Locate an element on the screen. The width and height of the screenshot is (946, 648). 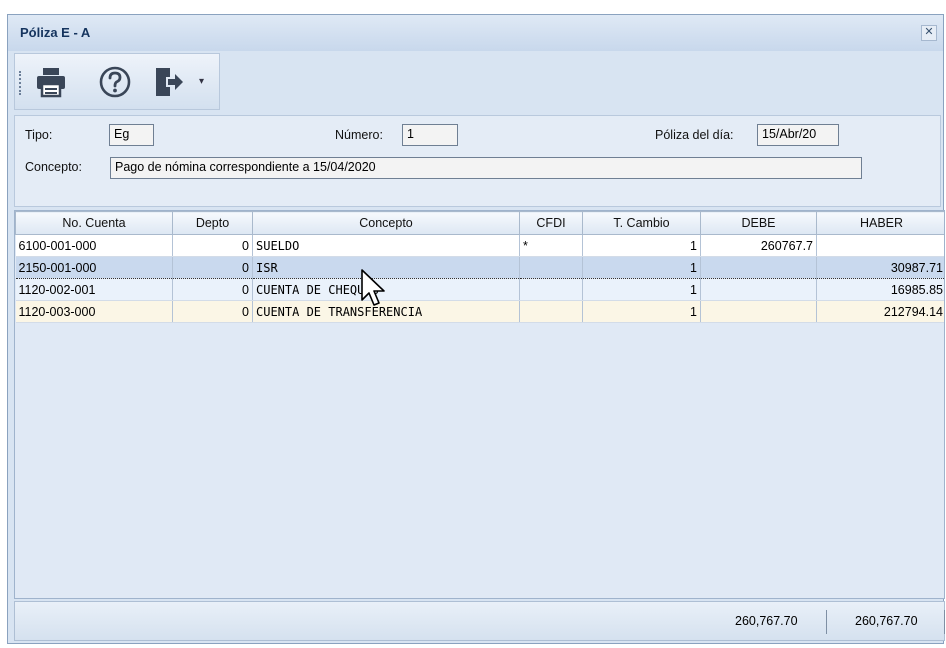
help-icon is located at coordinates (115, 82).